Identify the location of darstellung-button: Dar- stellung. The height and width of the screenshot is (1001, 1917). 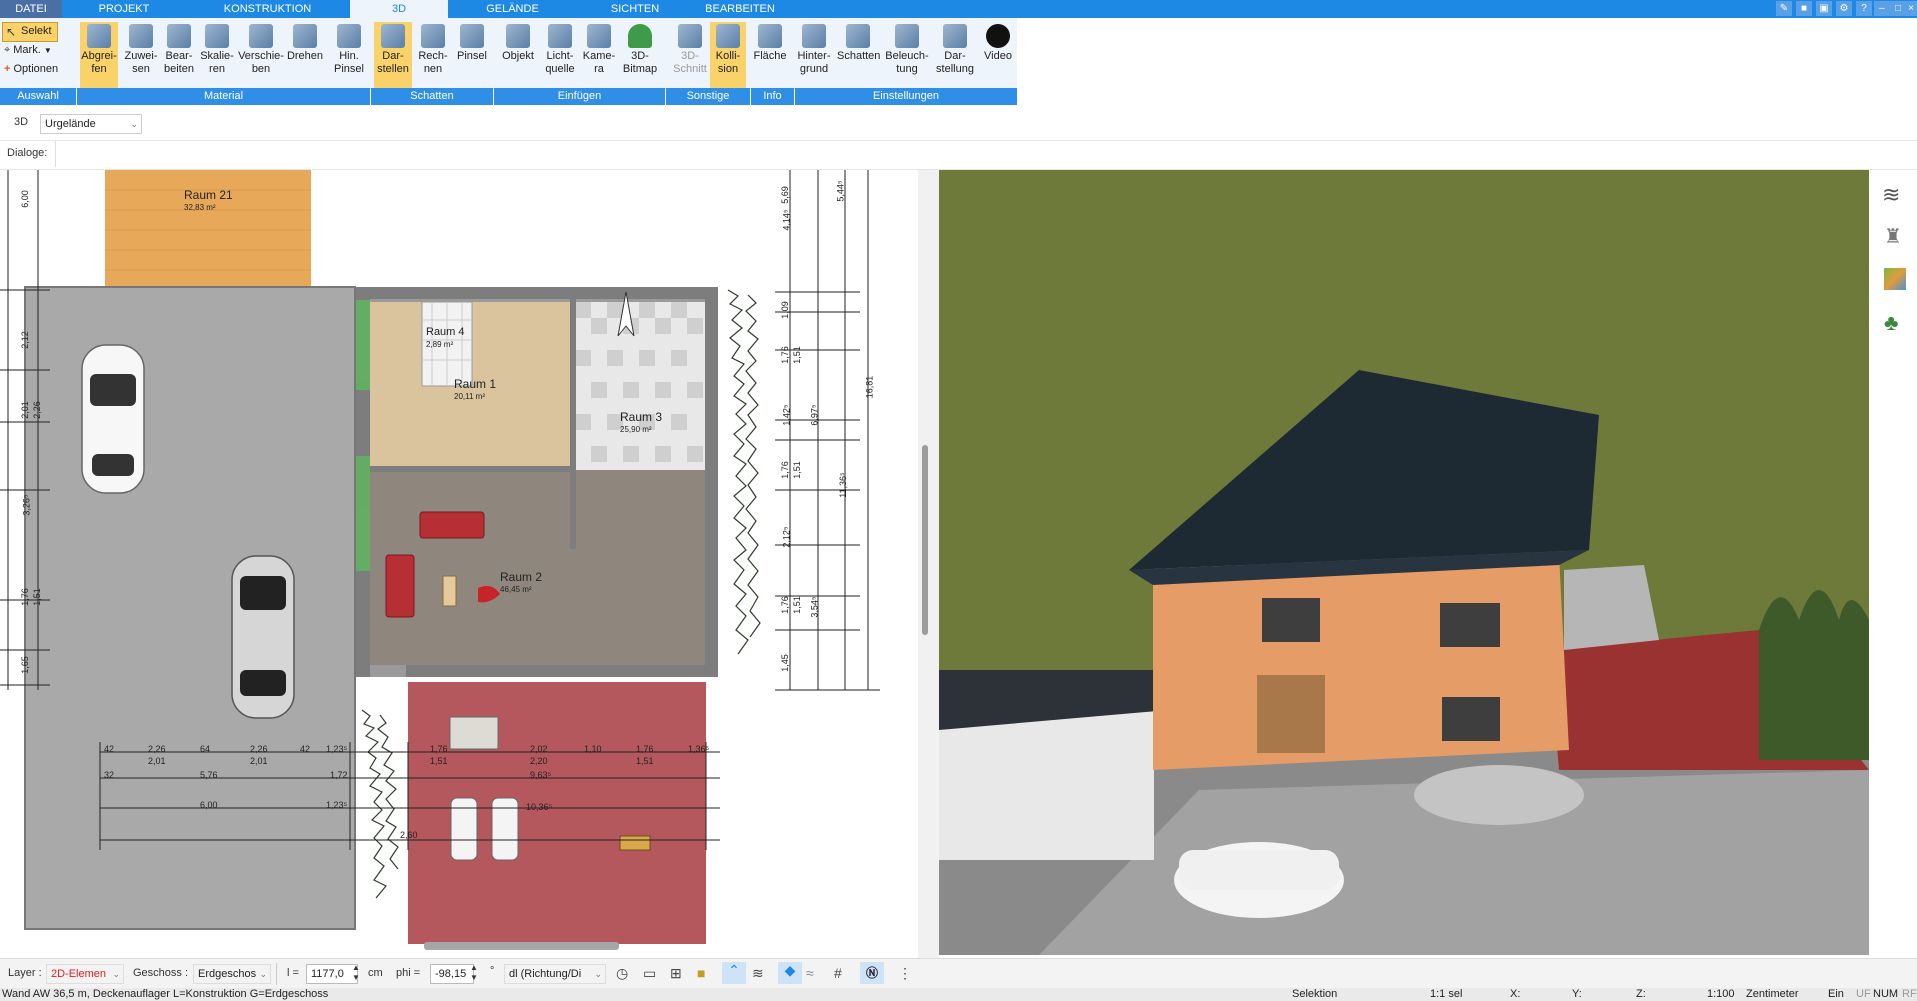
(955, 55).